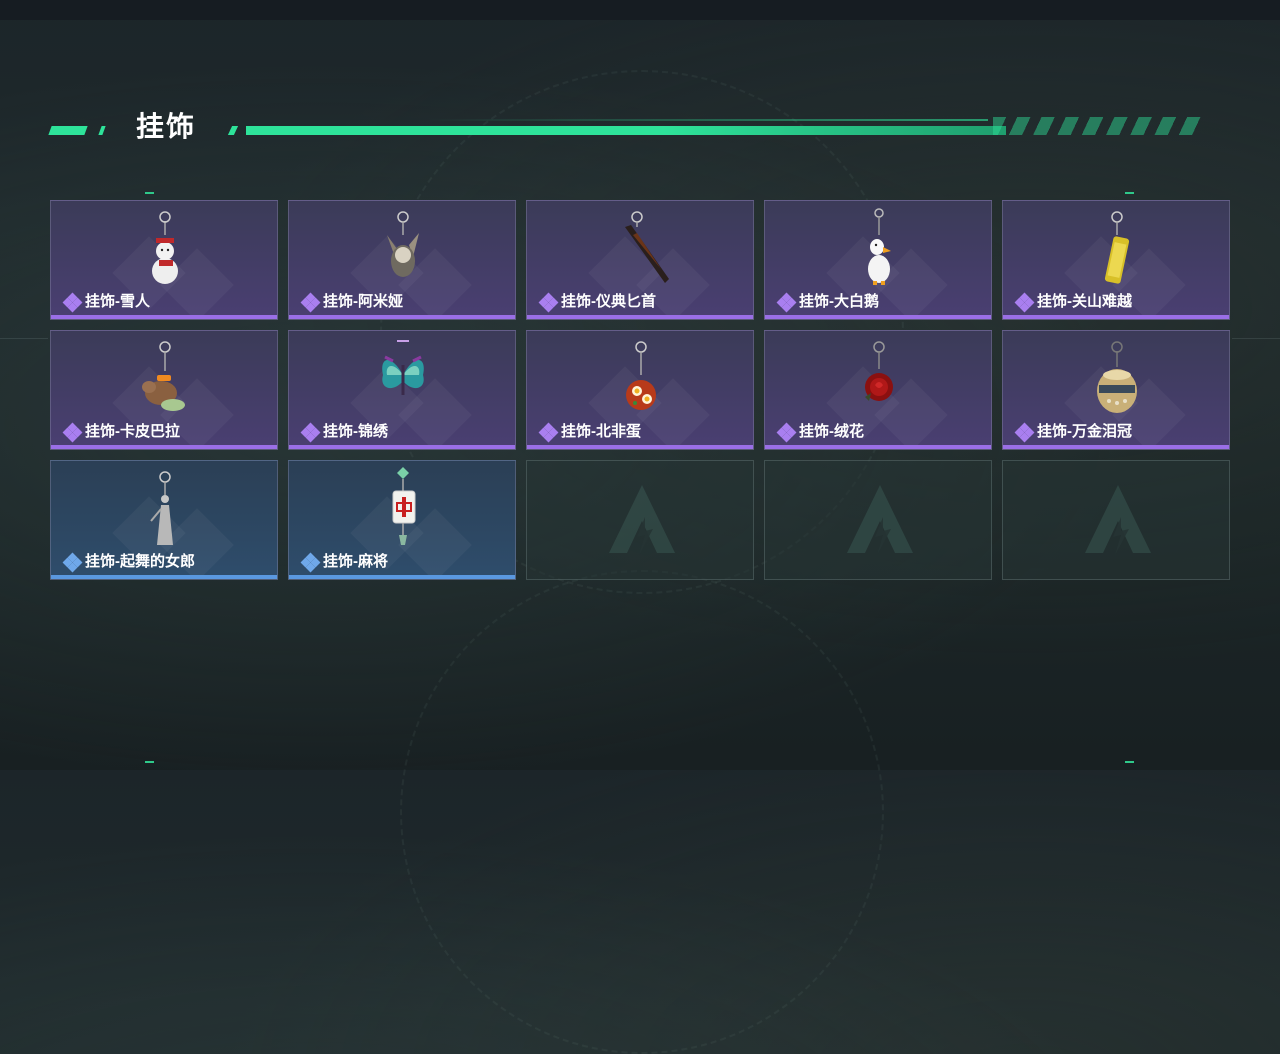 Image resolution: width=1280 pixels, height=1054 pixels. Describe the element at coordinates (608, 301) in the screenshot. I see `charm-name: 挂饰-仪典匕首` at that location.